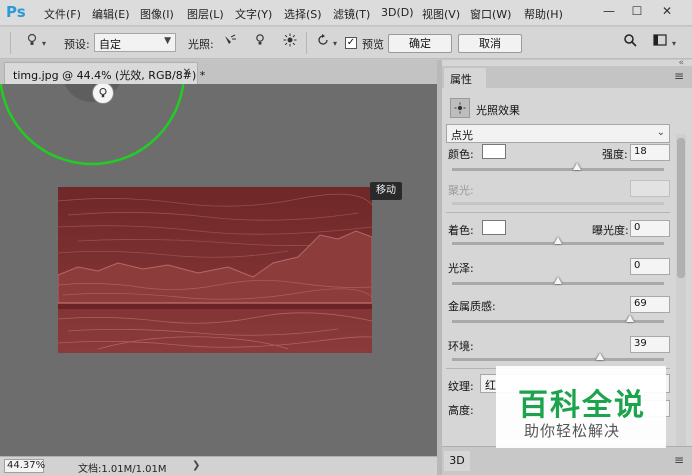 Image resolution: width=692 pixels, height=475 pixels. What do you see at coordinates (558, 319) in the screenshot?
I see `metallic-slider` at bounding box center [558, 319].